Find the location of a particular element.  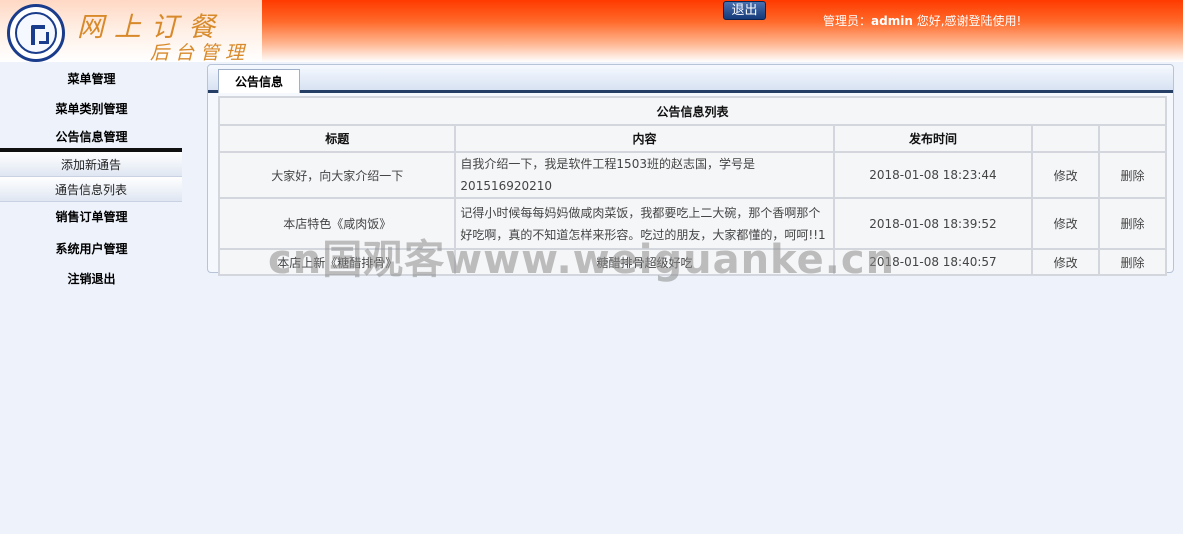

announcement-submenu: 添加新通告 通告信息列表 is located at coordinates (91, 175).